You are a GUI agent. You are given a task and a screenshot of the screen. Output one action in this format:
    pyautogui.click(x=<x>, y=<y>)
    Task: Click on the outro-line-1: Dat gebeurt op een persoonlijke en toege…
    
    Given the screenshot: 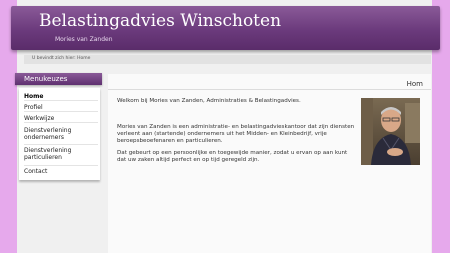 What is the action you would take?
    pyautogui.click(x=232, y=153)
    